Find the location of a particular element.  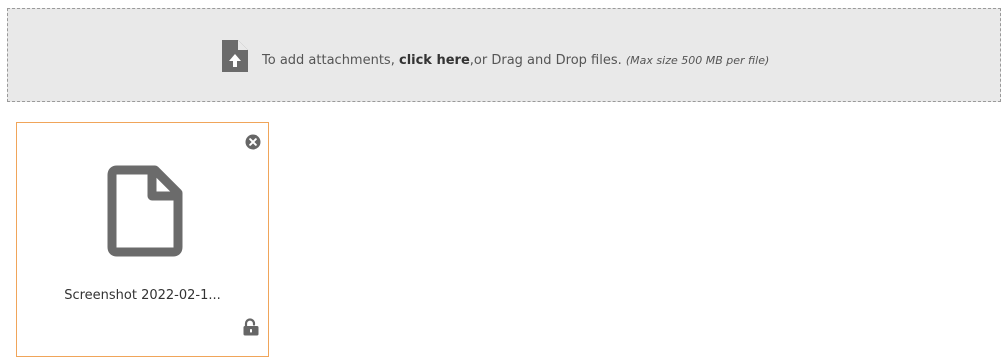

dropzone-text-before: To add attachments, is located at coordinates (330, 60).